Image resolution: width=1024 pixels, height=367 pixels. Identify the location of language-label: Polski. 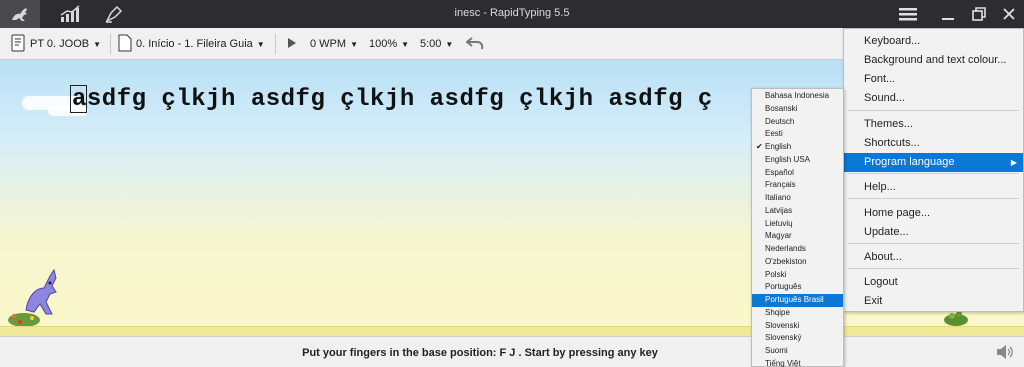
(776, 274).